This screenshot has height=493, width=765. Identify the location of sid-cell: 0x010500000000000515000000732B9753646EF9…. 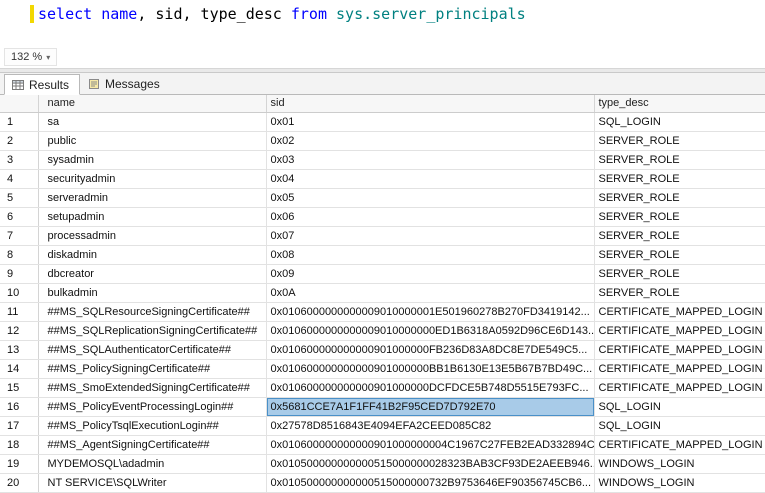
(430, 483).